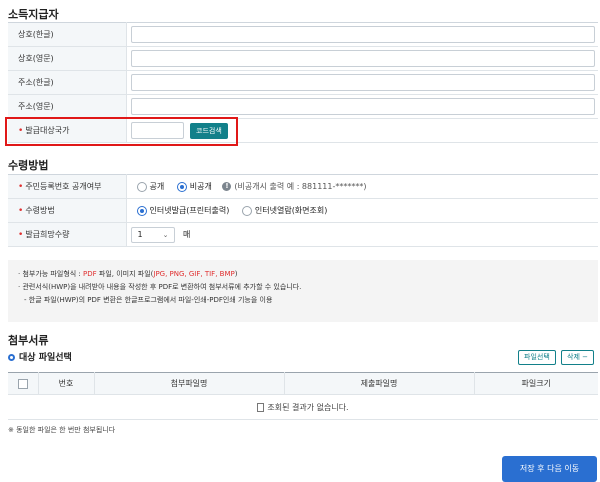 This screenshot has height=482, width=600. What do you see at coordinates (63, 186) in the screenshot?
I see `field-label: 주민등록번호 공개여부` at bounding box center [63, 186].